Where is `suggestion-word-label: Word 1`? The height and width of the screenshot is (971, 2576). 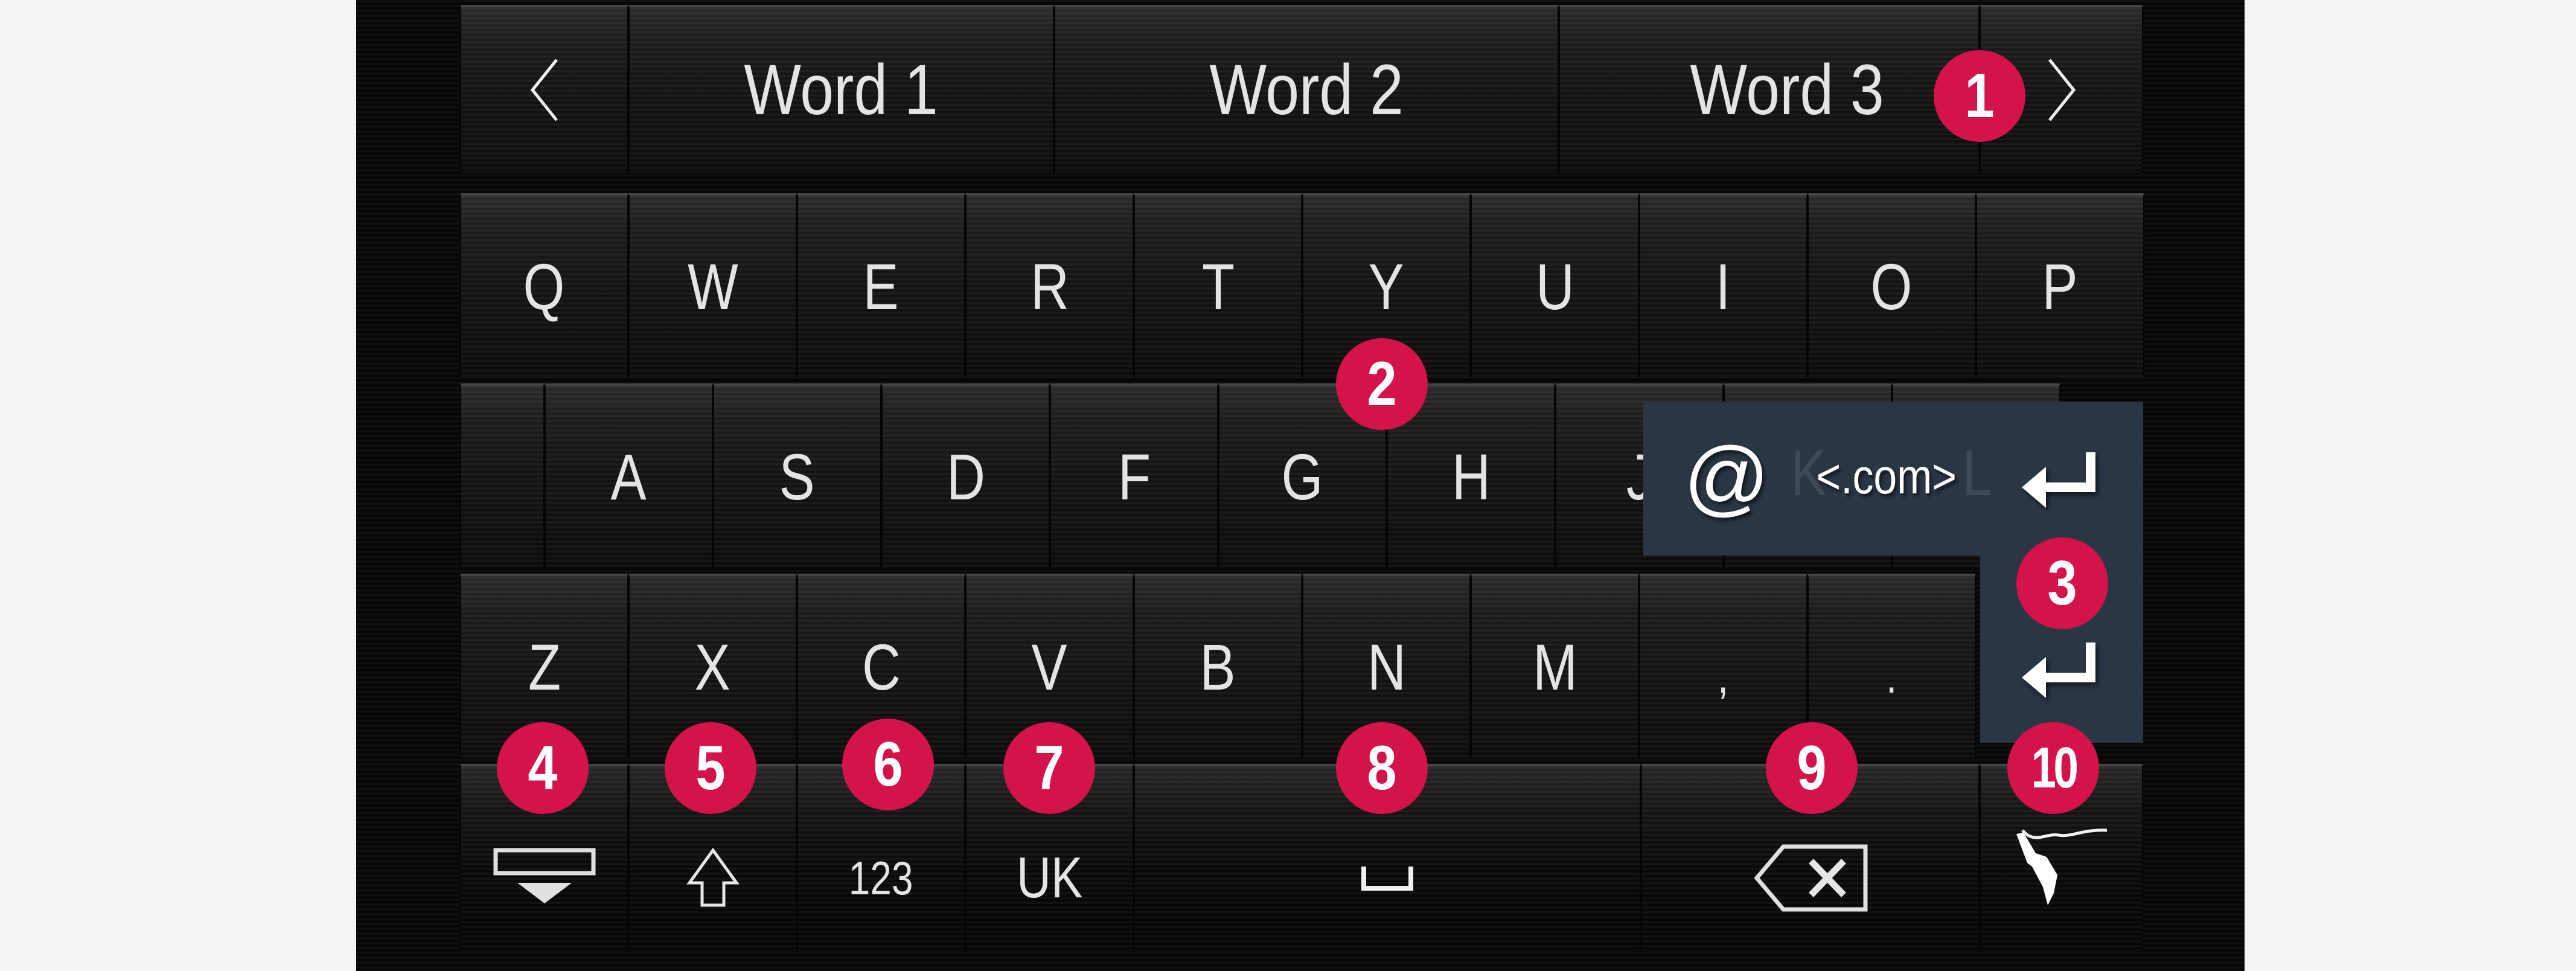
suggestion-word-label: Word 1 is located at coordinates (842, 90).